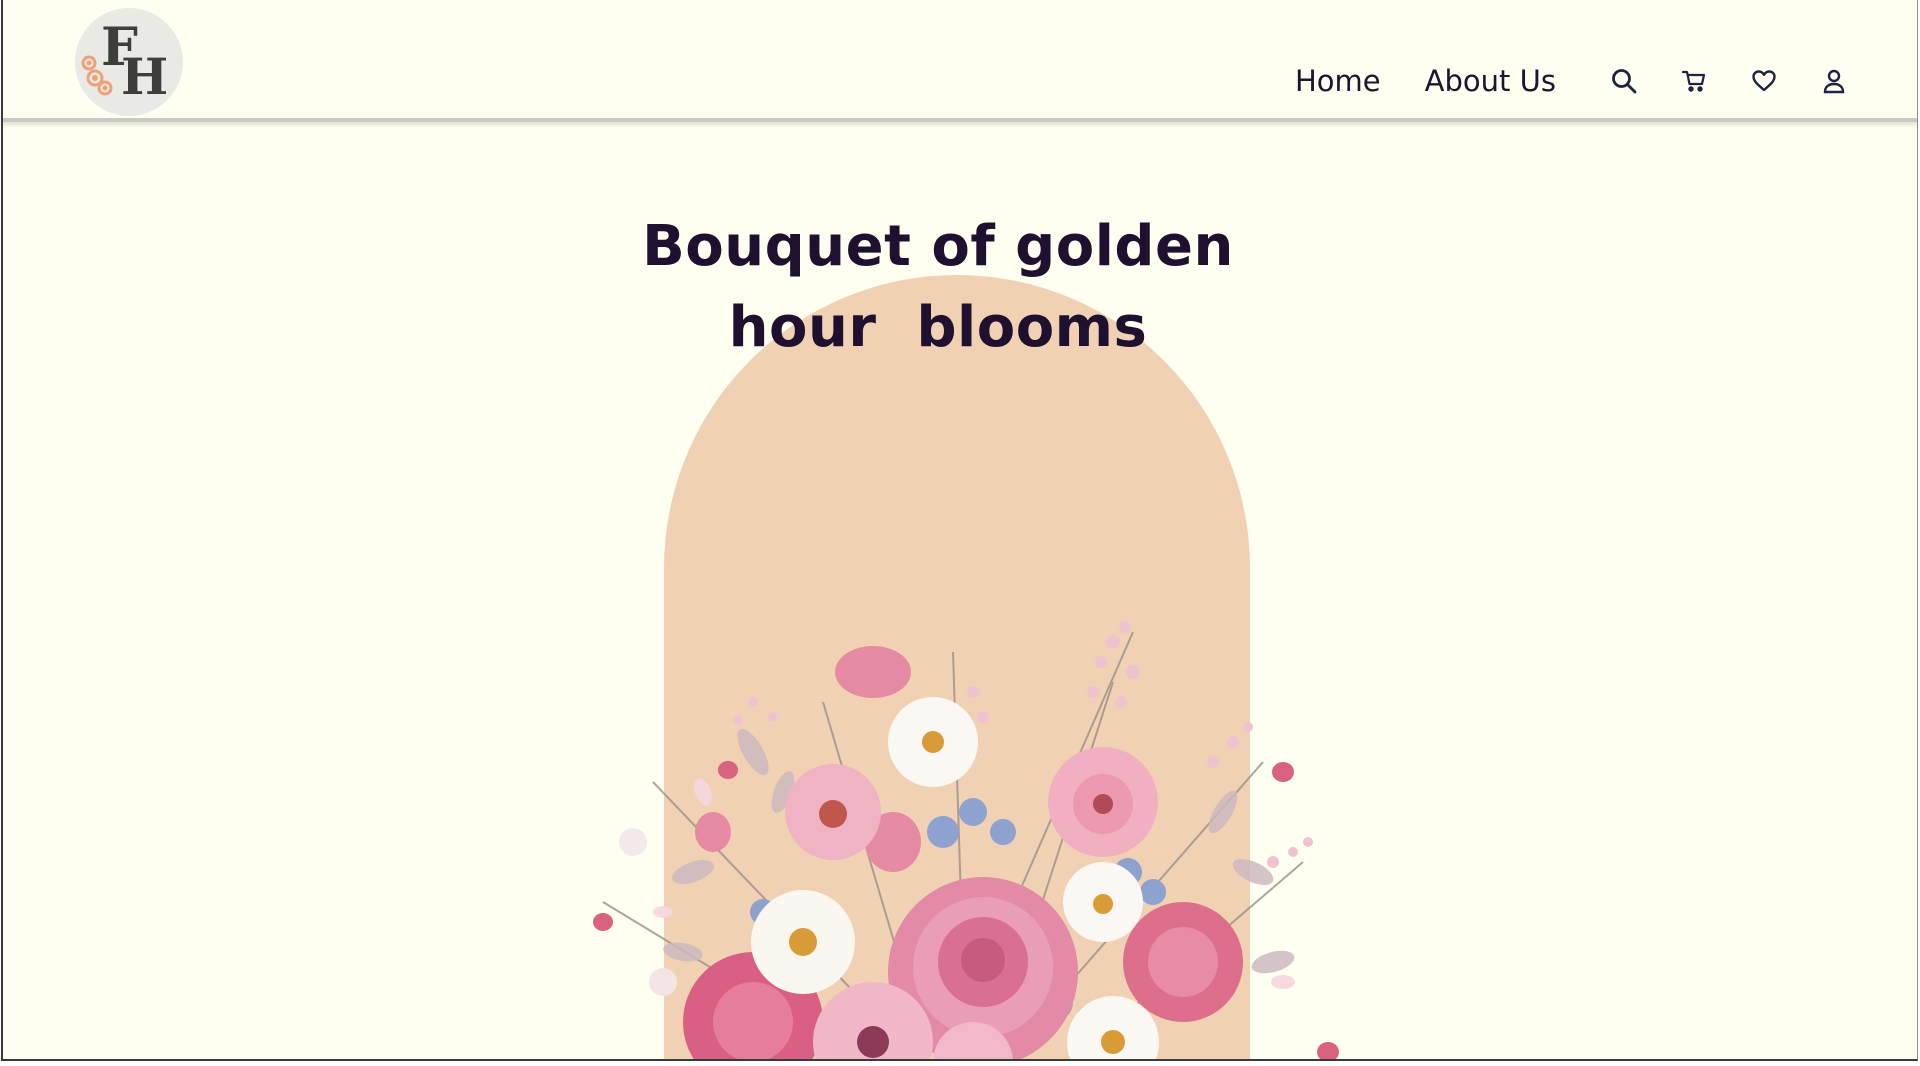 The height and width of the screenshot is (1066, 1920). I want to click on brand-logo: F H, so click(129, 62).